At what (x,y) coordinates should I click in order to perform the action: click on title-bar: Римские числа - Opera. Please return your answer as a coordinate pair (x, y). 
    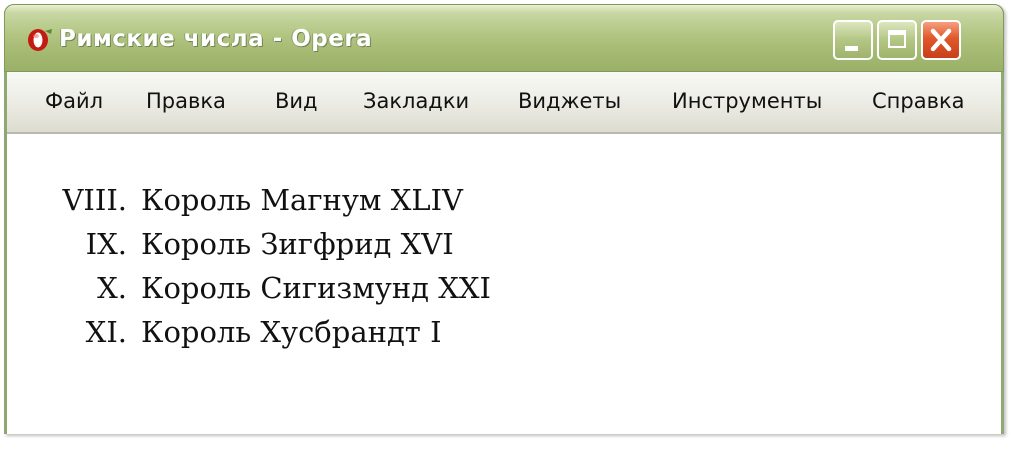
    Looking at the image, I should click on (504, 38).